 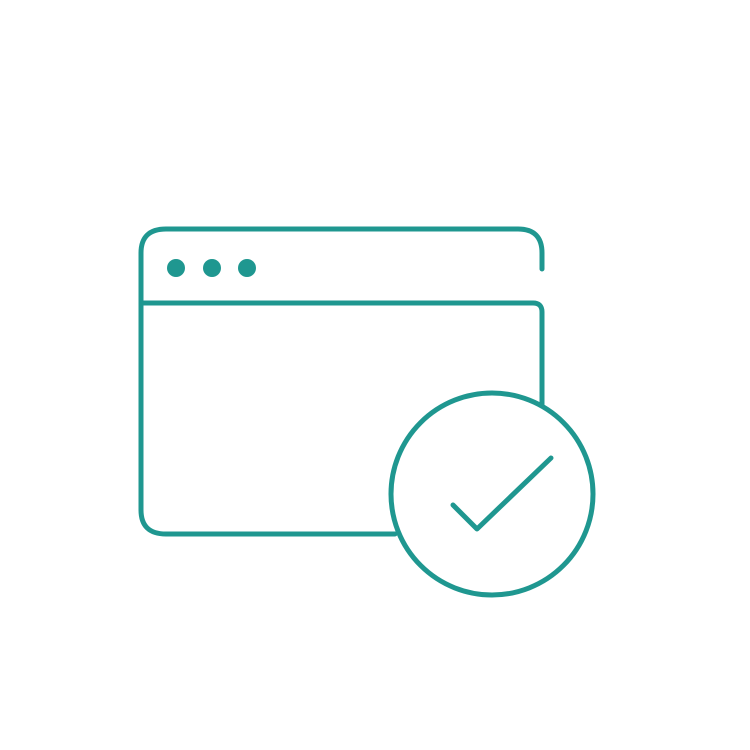 I want to click on window-controls, so click(x=211, y=268).